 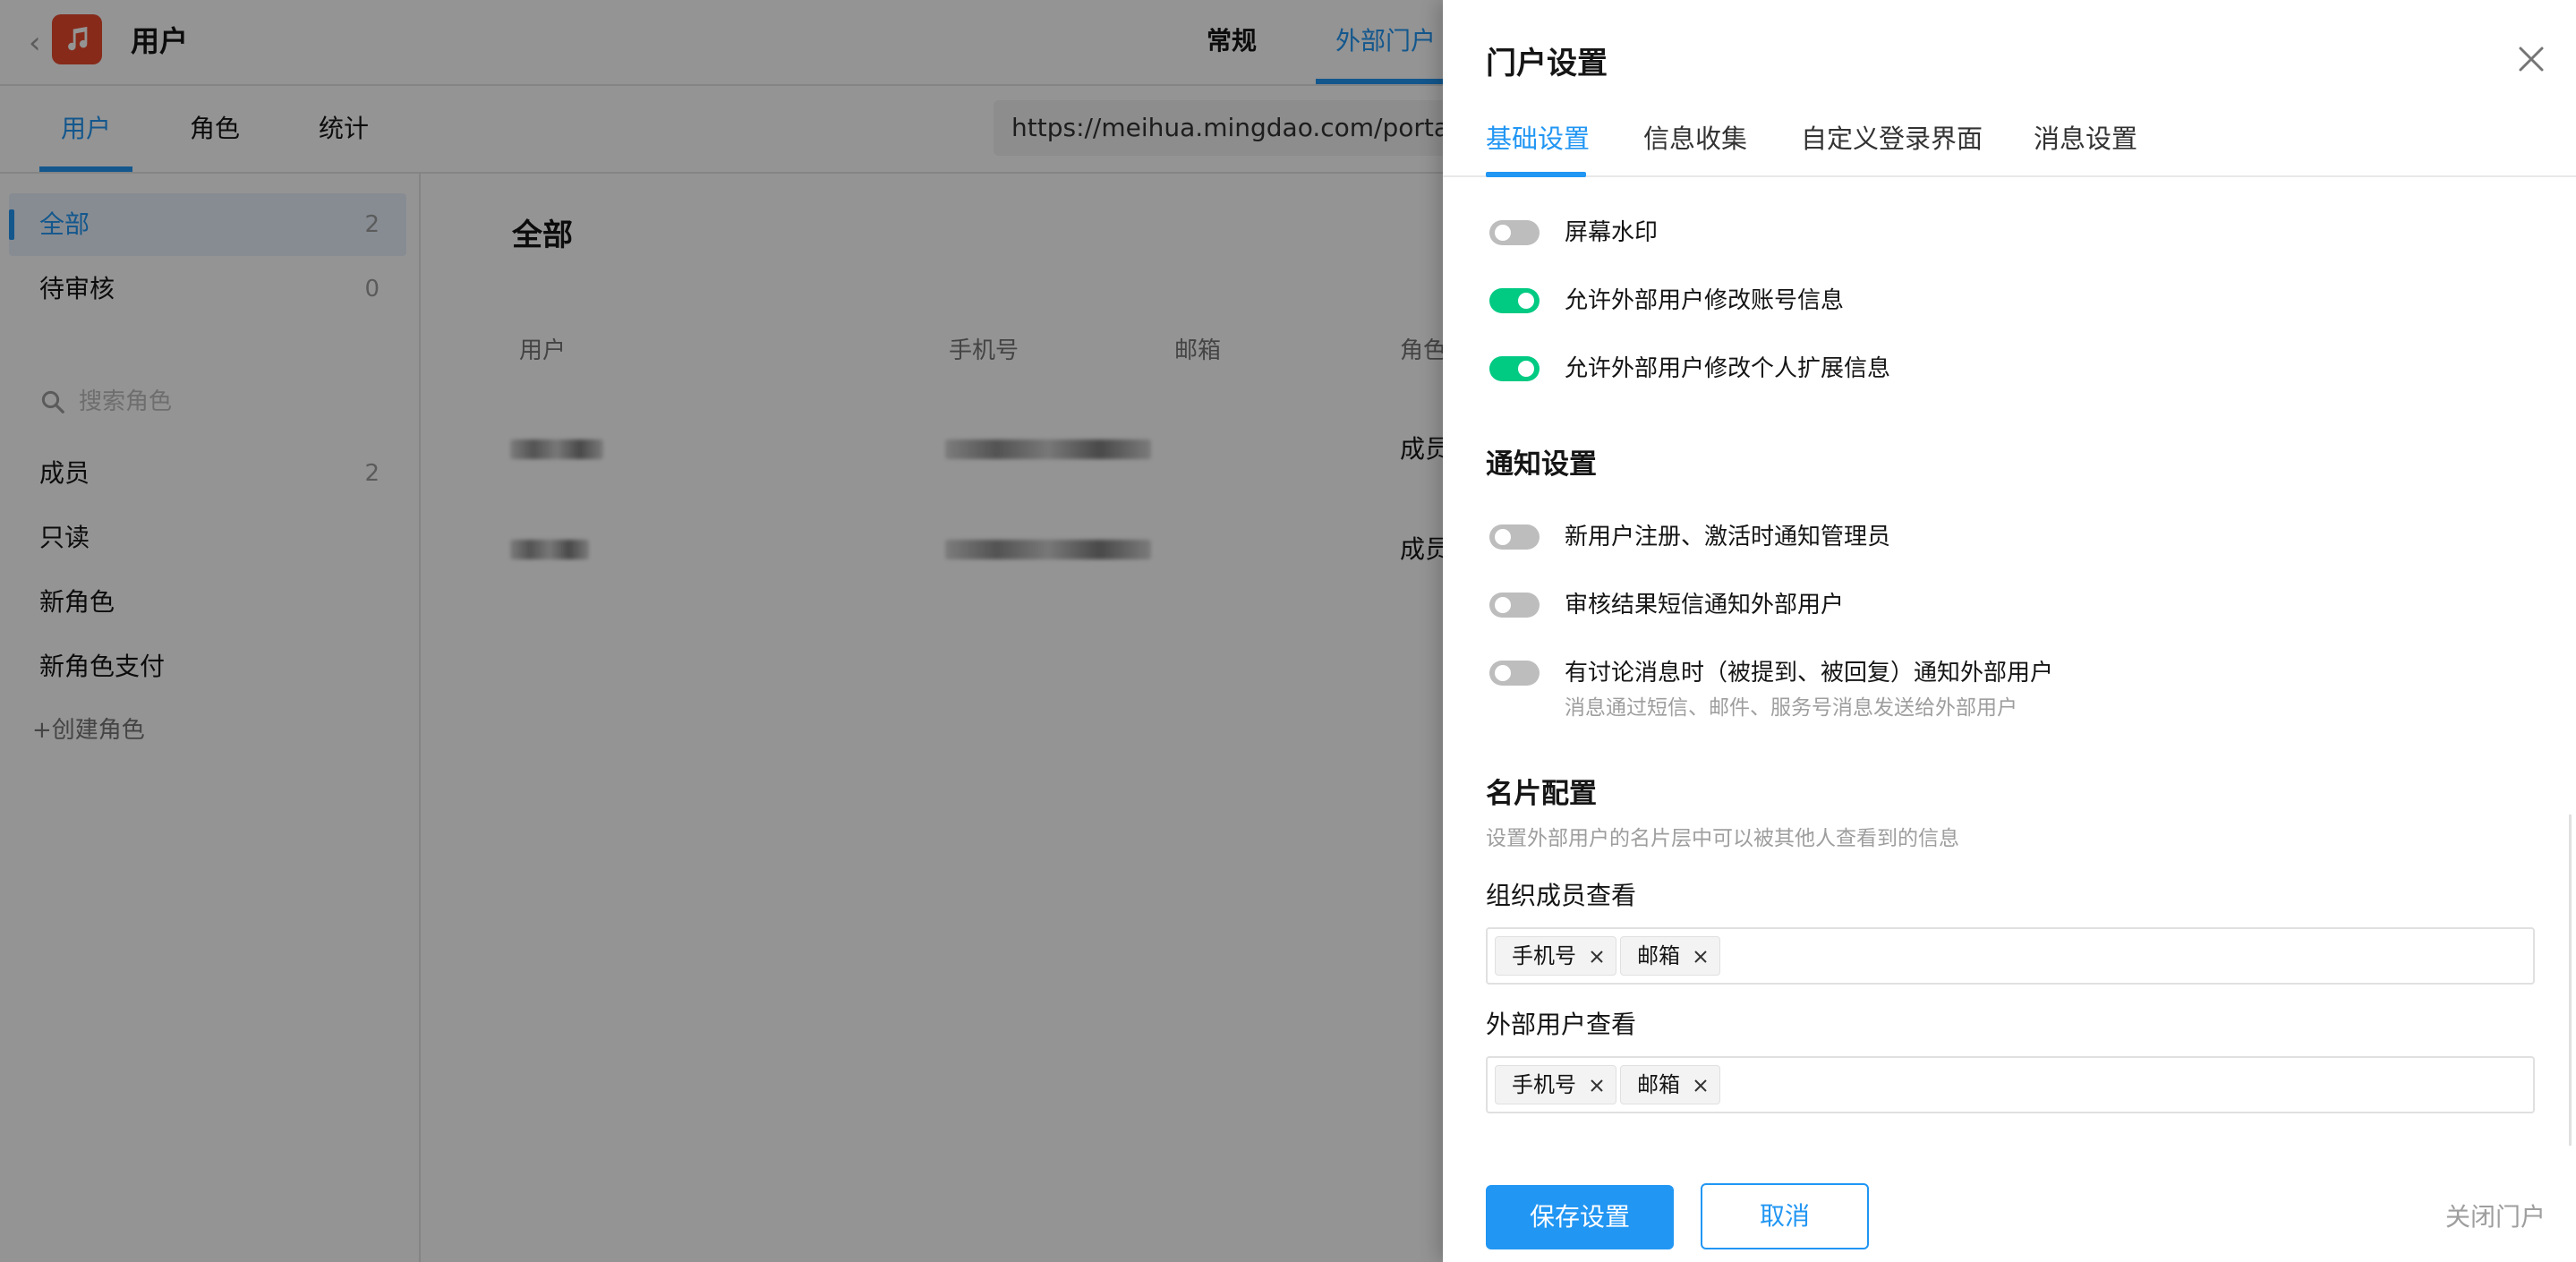 I want to click on drawer-tab-bar: 基础设置 信息收集 自定义登录界面 消息设置, so click(x=2009, y=142).